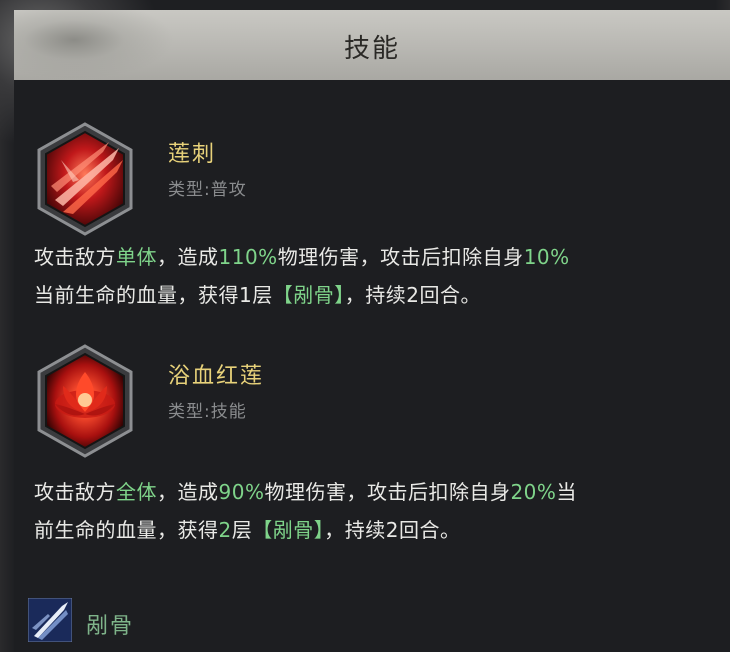  Describe the element at coordinates (50, 620) in the screenshot. I see `bone-blade-icon` at that location.